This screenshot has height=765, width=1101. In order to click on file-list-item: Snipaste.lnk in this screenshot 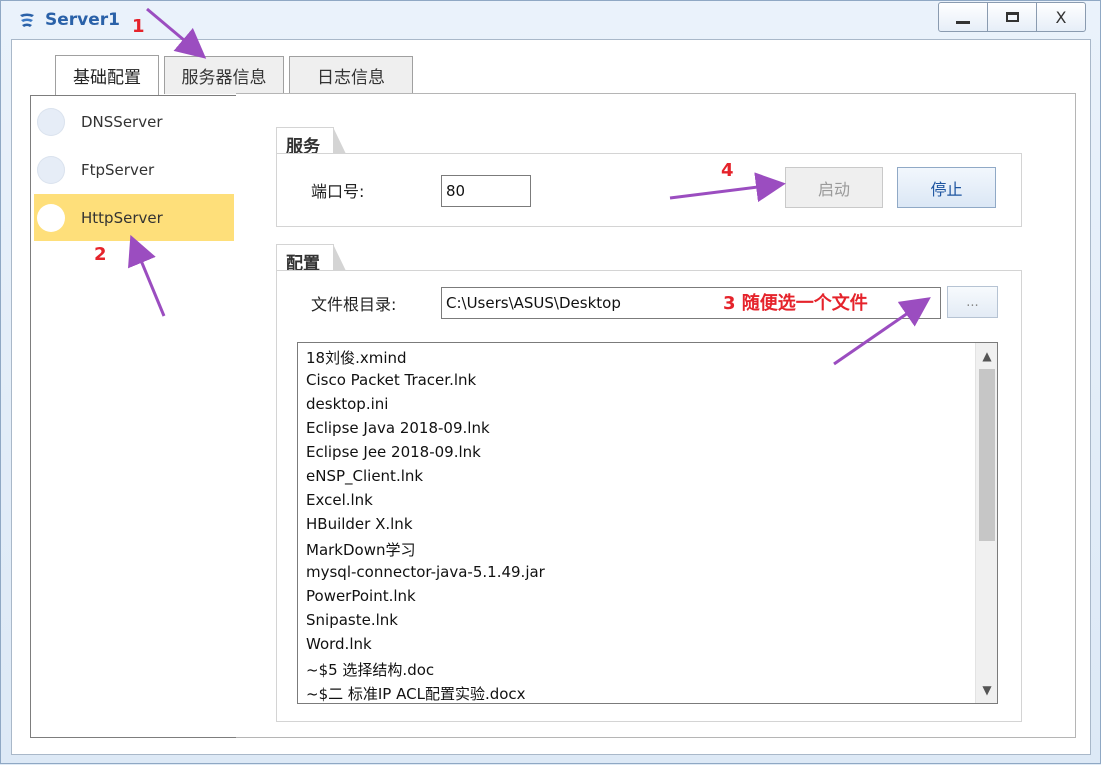, I will do `click(352, 620)`.